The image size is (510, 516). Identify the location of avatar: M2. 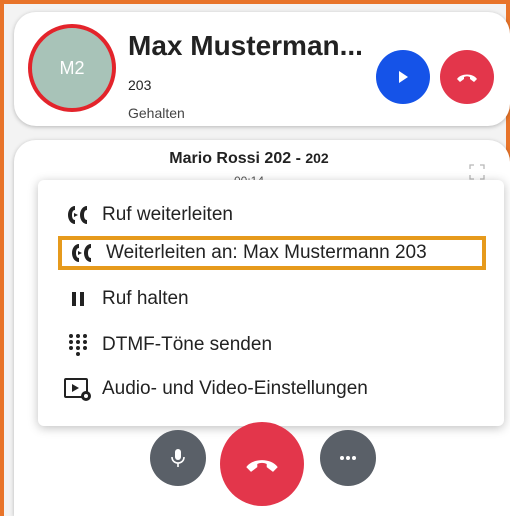
(72, 68).